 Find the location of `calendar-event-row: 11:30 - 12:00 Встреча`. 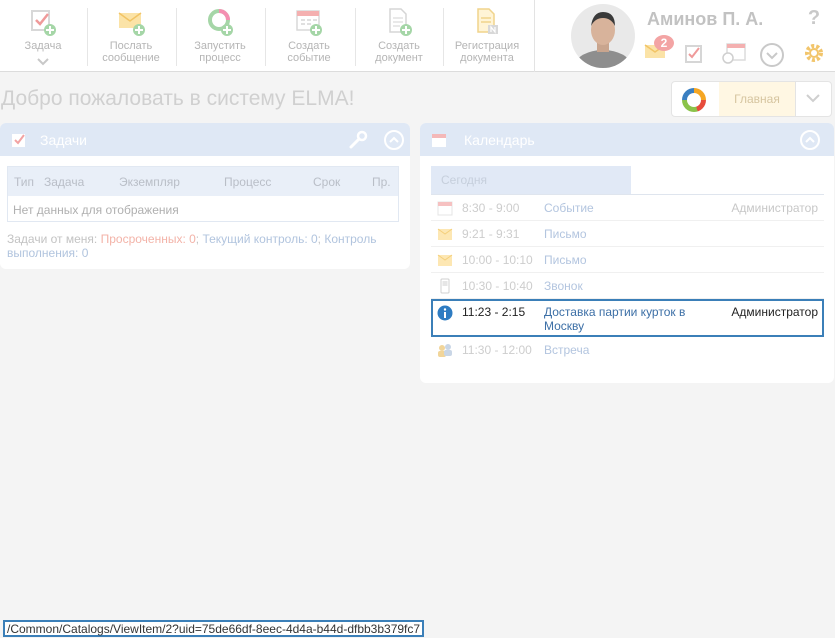

calendar-event-row: 11:30 - 12:00 Встреча is located at coordinates (627, 350).